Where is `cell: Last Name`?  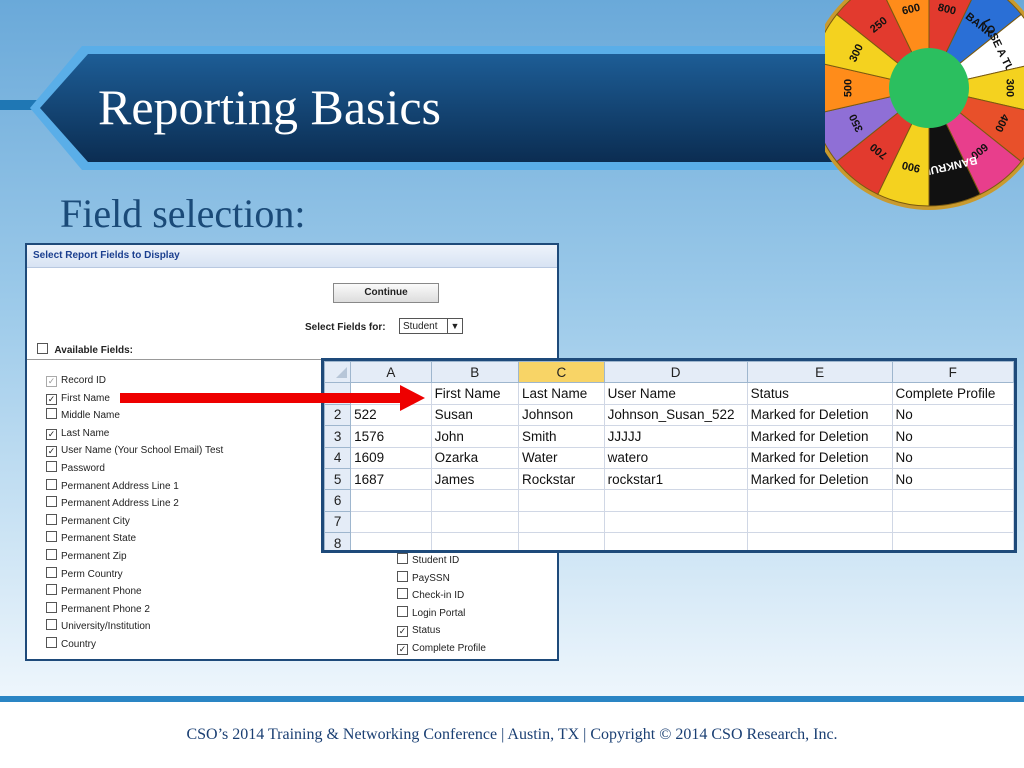
cell: Last Name is located at coordinates (561, 393).